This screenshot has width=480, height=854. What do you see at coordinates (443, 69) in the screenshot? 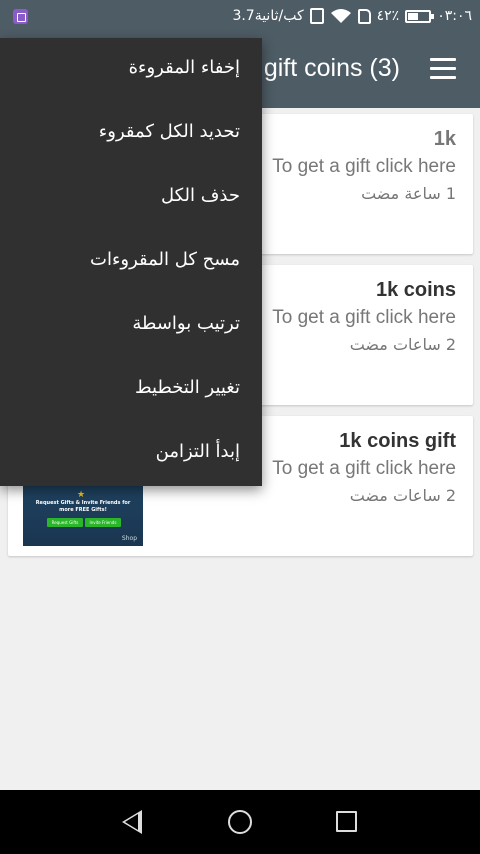
I see `hamburger-icon` at bounding box center [443, 69].